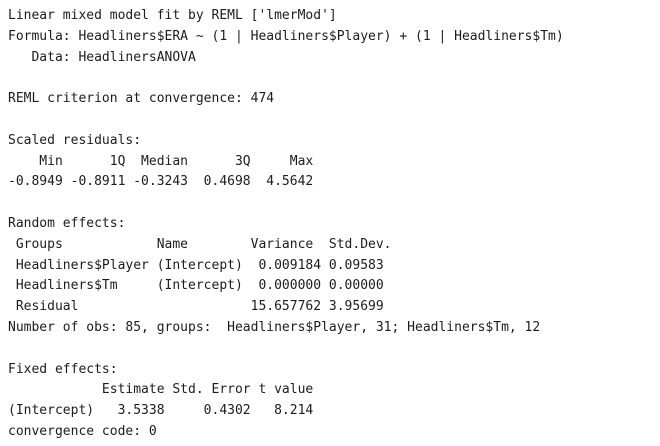 The width and height of the screenshot is (660, 446). What do you see at coordinates (67, 223) in the screenshot?
I see `random-effects-heading: Random effects:` at bounding box center [67, 223].